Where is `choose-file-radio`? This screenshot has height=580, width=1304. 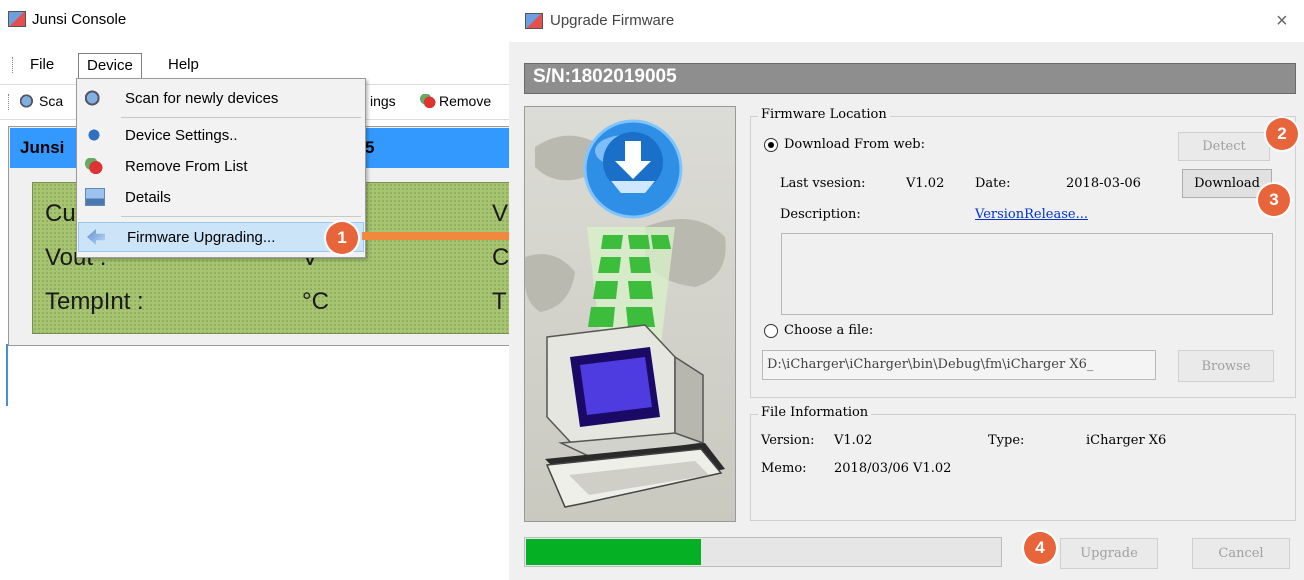
choose-file-radio is located at coordinates (771, 331).